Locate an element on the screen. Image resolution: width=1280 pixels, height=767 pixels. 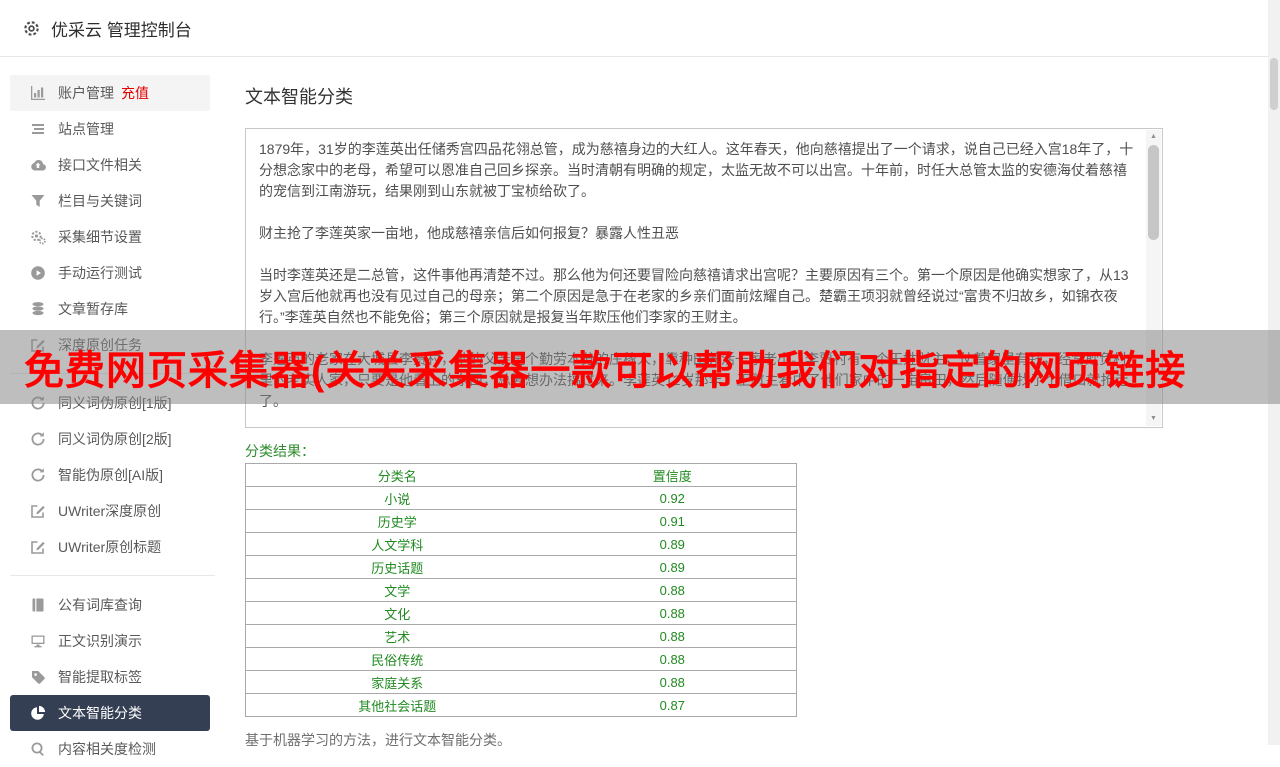
column-header: 置信度 is located at coordinates (672, 475).